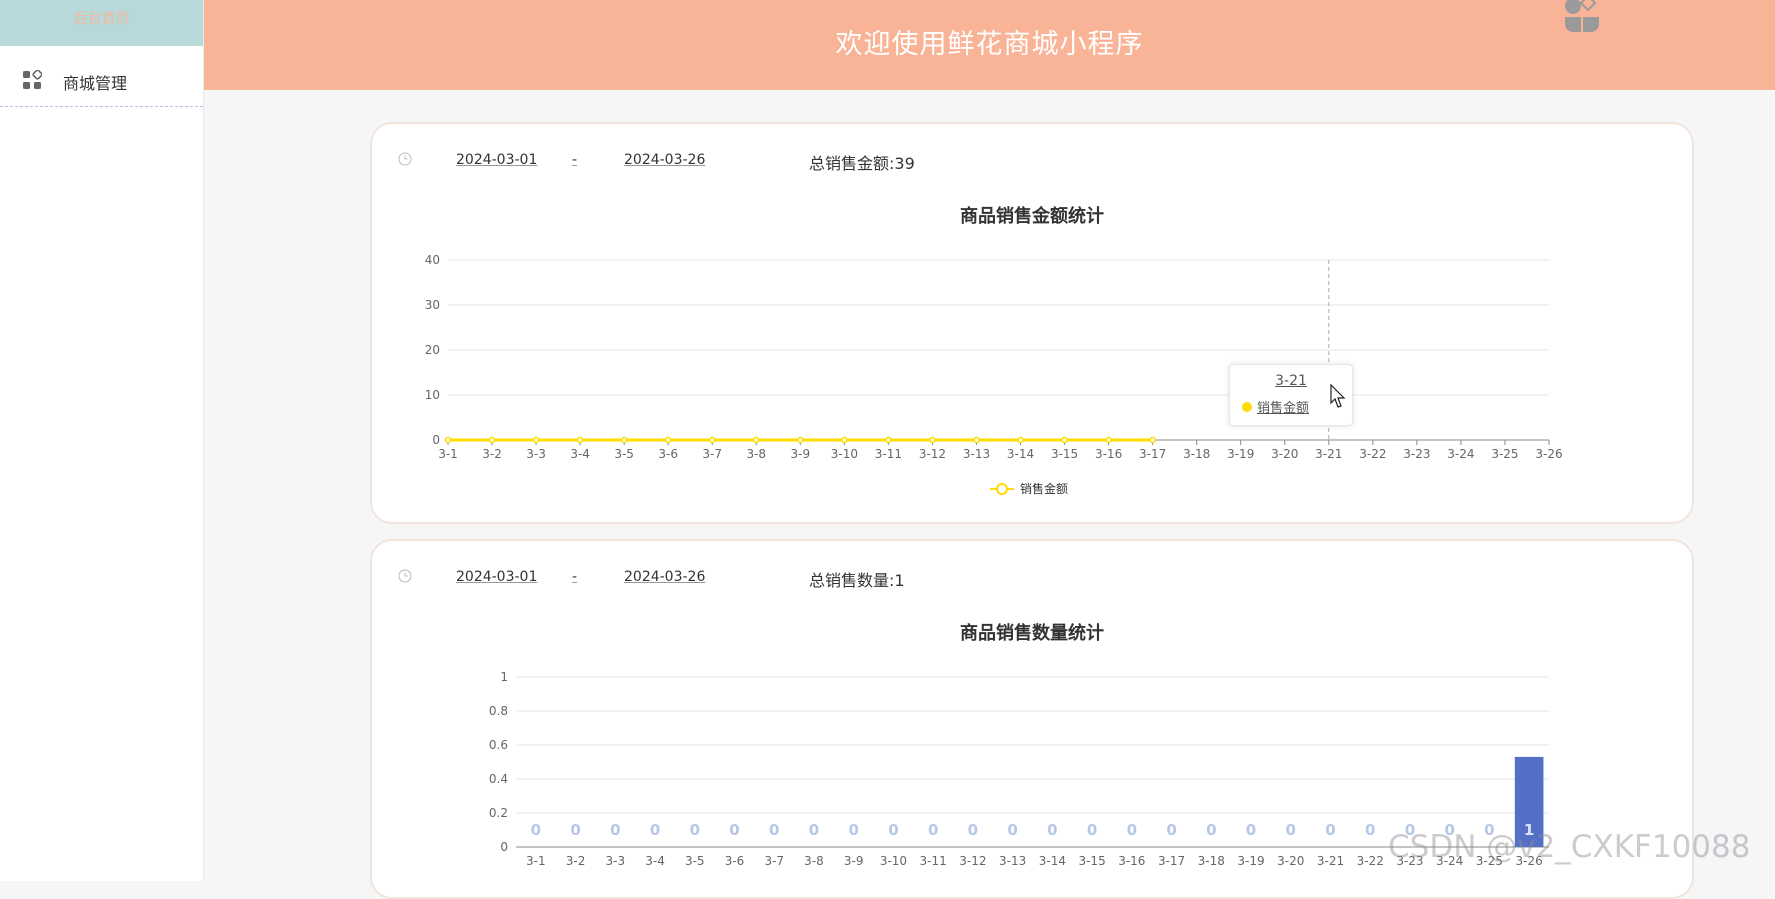 This screenshot has width=1775, height=899. Describe the element at coordinates (1460, 454) in the screenshot. I see `x-tick-label: 3-24` at that location.